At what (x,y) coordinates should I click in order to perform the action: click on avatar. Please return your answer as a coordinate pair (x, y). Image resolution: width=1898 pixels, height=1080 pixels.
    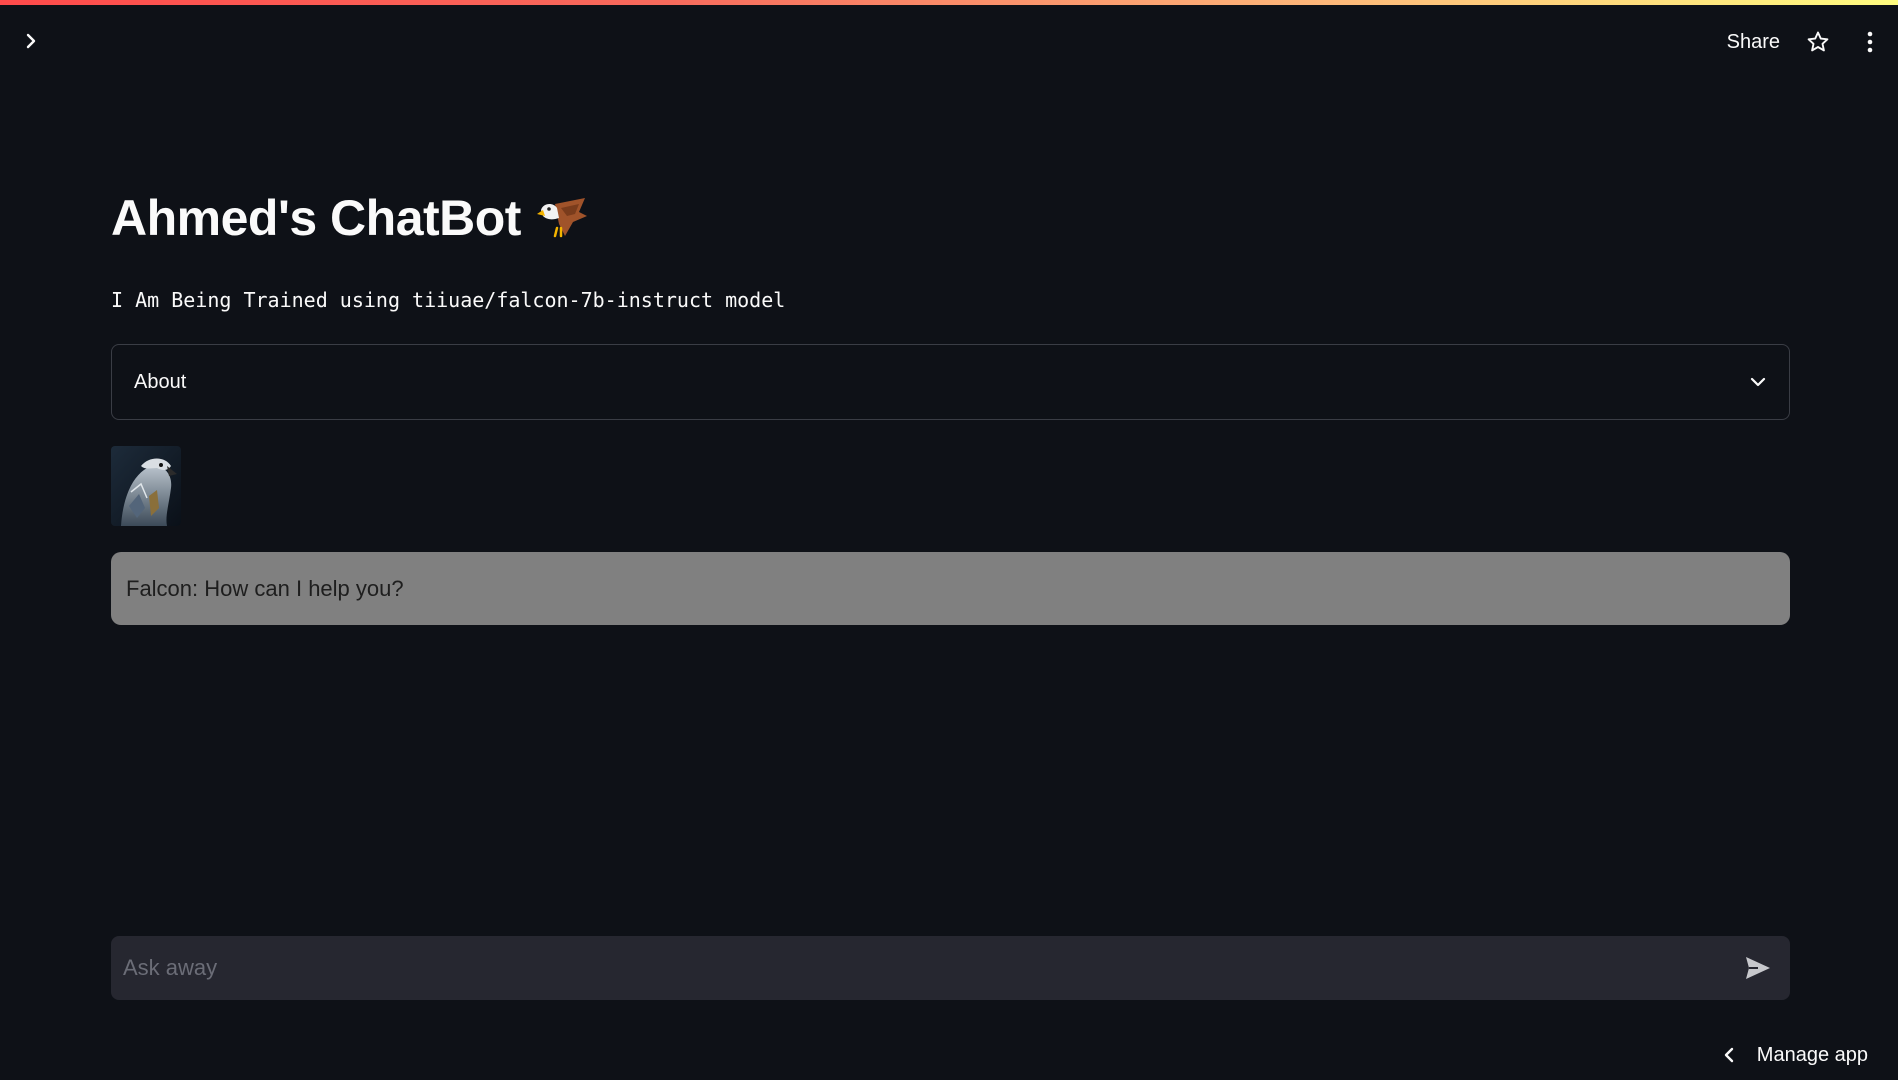
    Looking at the image, I should click on (146, 486).